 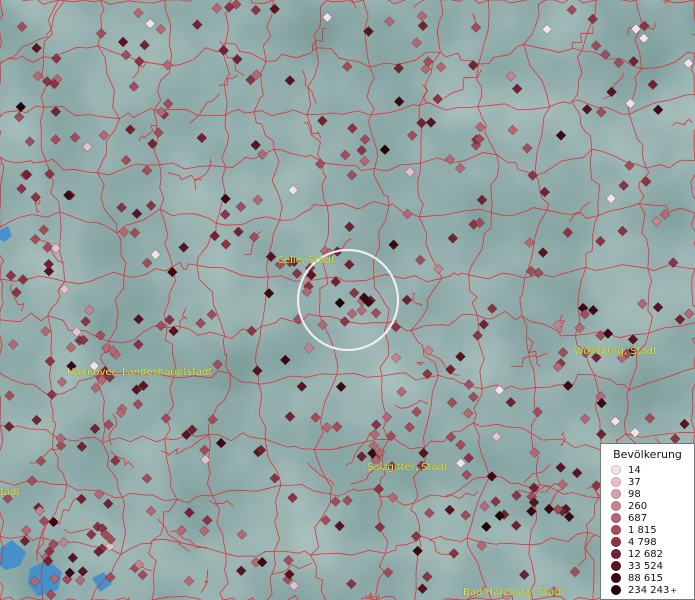 What do you see at coordinates (647, 482) in the screenshot?
I see `legend-item: 37` at bounding box center [647, 482].